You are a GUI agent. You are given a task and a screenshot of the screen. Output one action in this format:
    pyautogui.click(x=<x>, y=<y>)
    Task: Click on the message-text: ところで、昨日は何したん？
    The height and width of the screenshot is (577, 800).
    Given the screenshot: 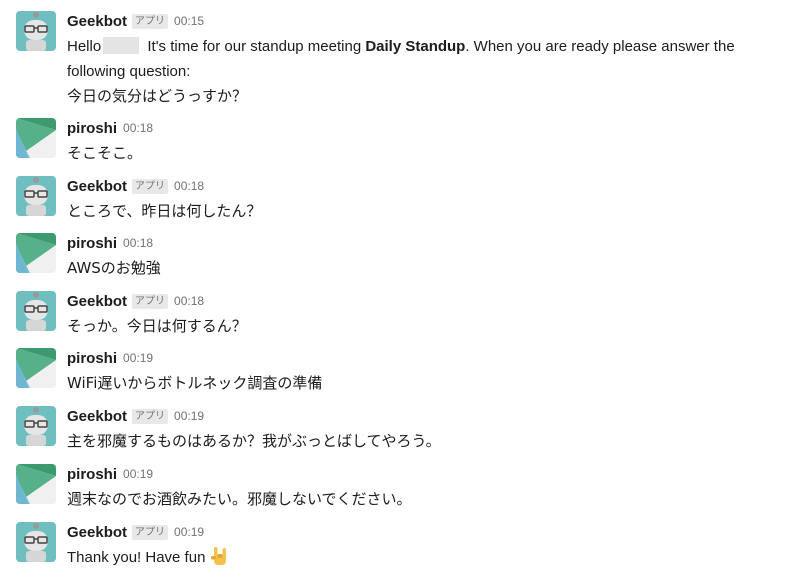 What is the action you would take?
    pyautogui.click(x=164, y=211)
    